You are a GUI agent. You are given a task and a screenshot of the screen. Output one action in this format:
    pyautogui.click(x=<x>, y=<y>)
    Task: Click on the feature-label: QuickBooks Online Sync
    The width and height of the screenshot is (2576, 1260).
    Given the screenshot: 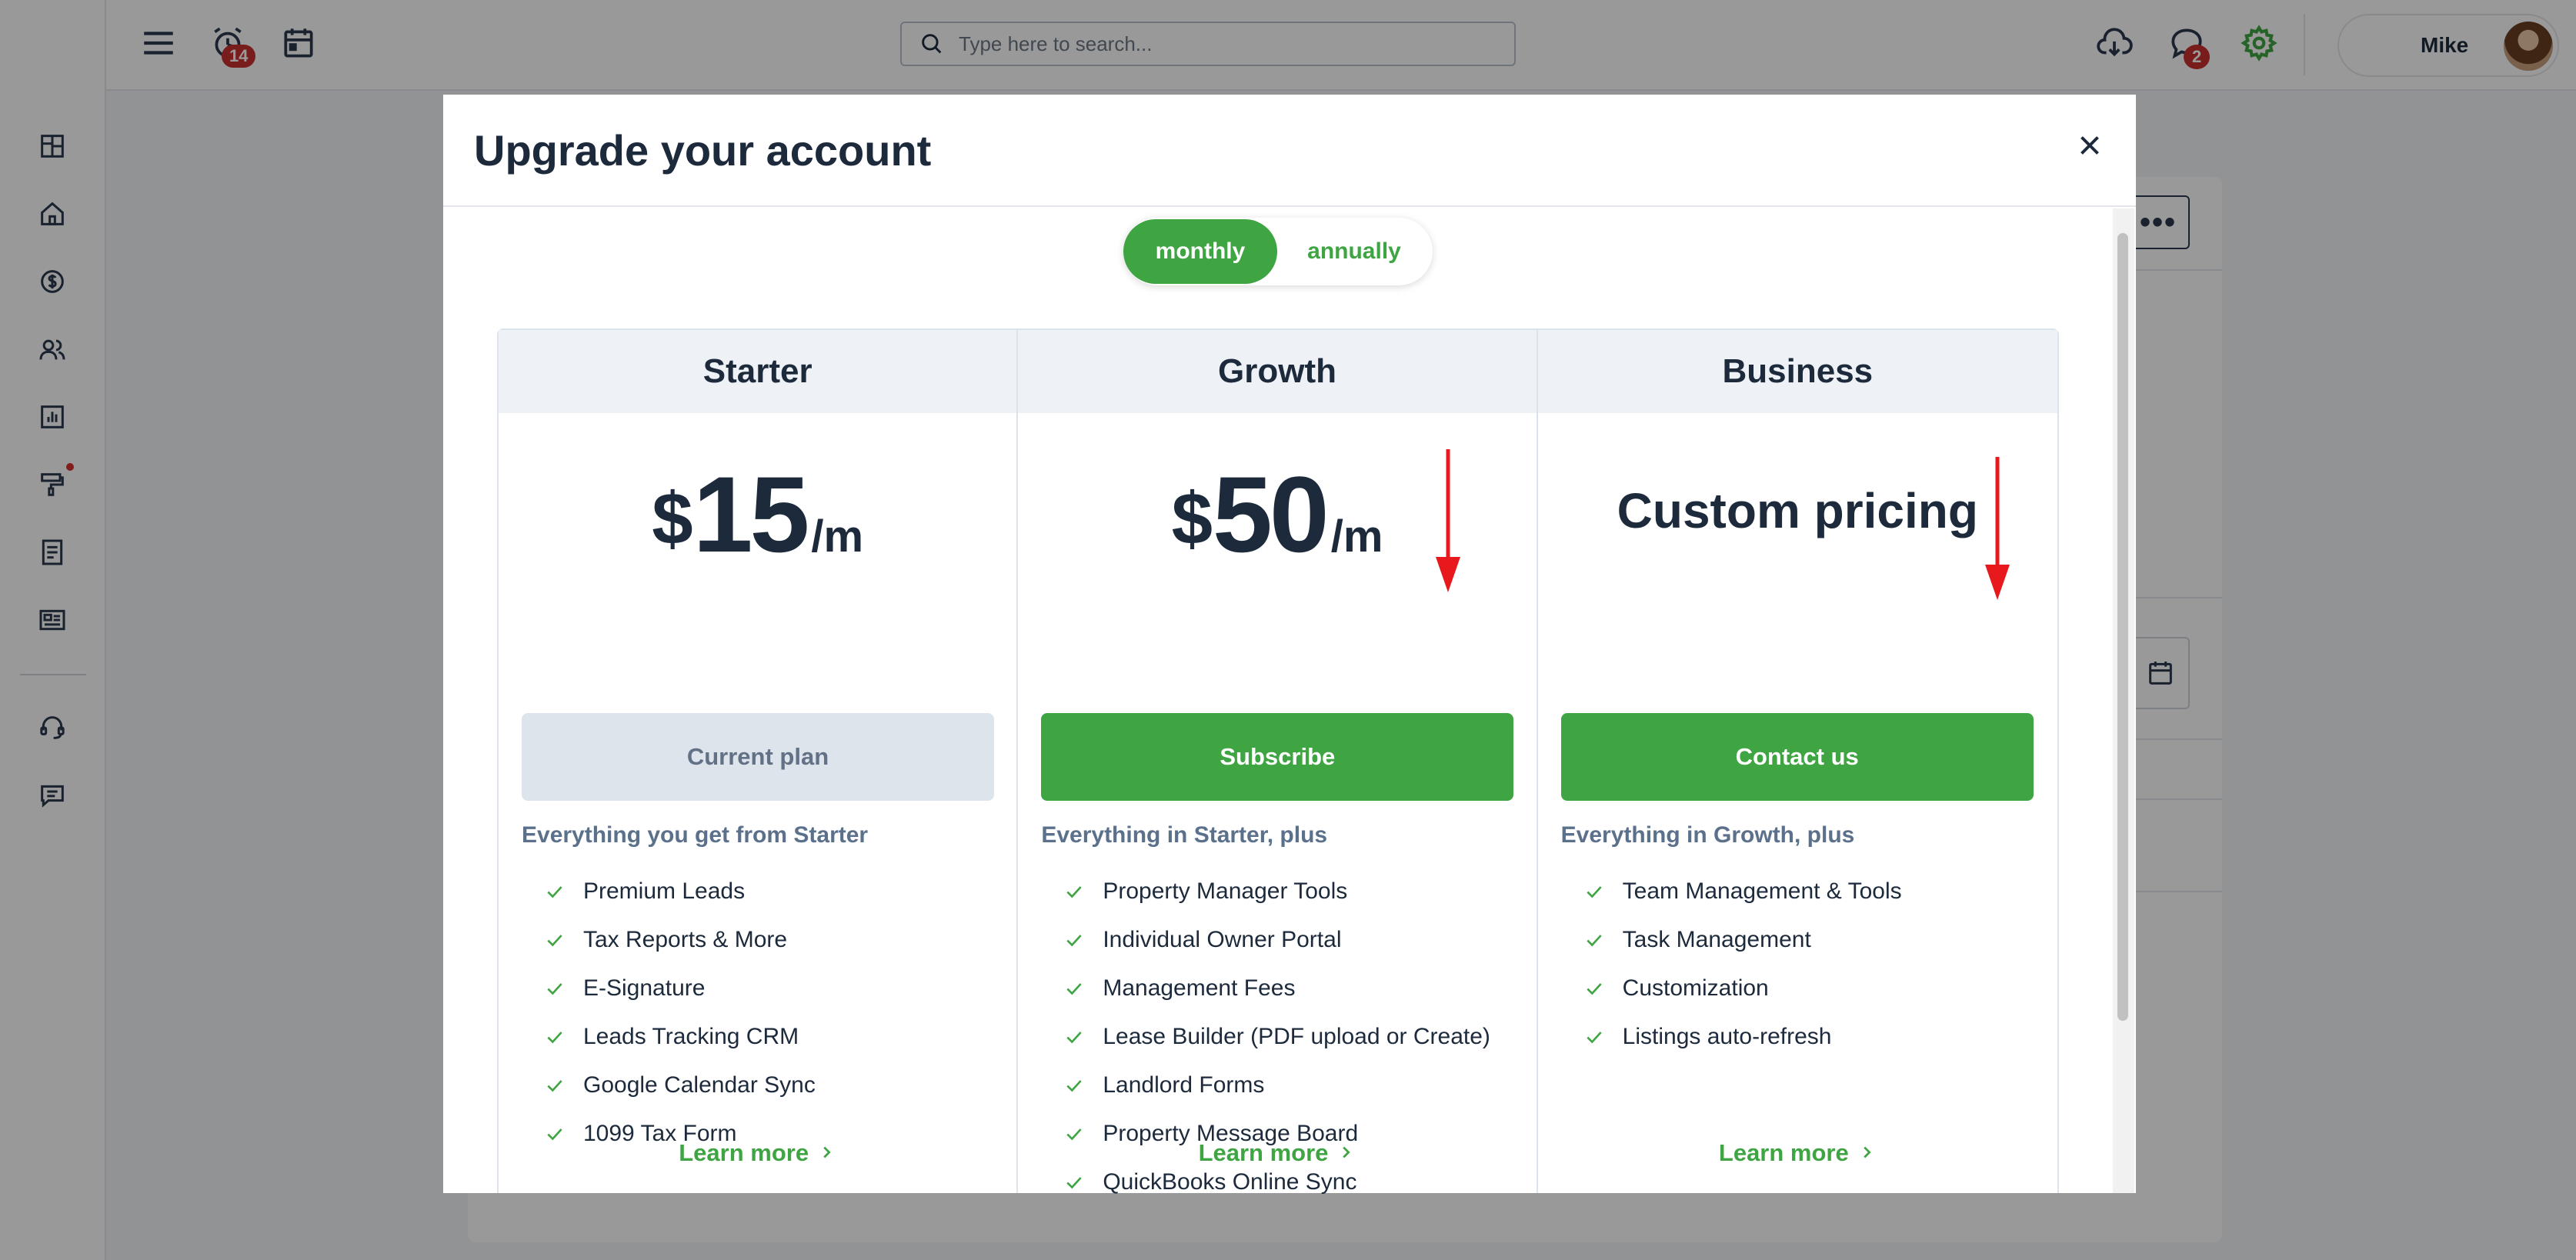 What is the action you would take?
    pyautogui.click(x=1230, y=1181)
    